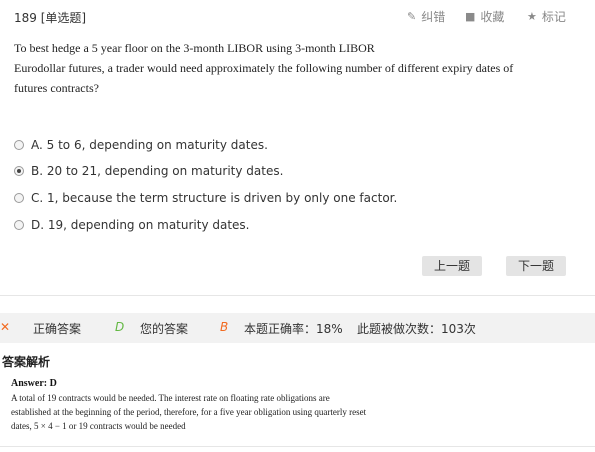 This screenshot has height=452, width=595. What do you see at coordinates (293, 329) in the screenshot?
I see `accuracy-text: 本题正确率：18%` at bounding box center [293, 329].